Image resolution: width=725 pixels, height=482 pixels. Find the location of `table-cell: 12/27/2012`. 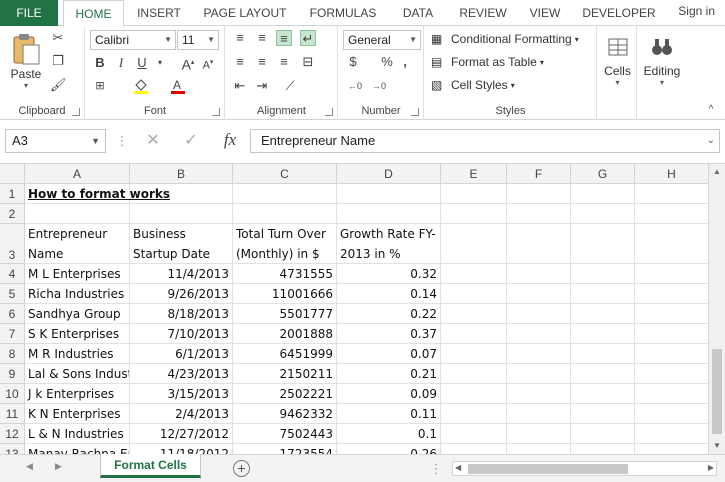

table-cell: 12/27/2012 is located at coordinates (181, 434).